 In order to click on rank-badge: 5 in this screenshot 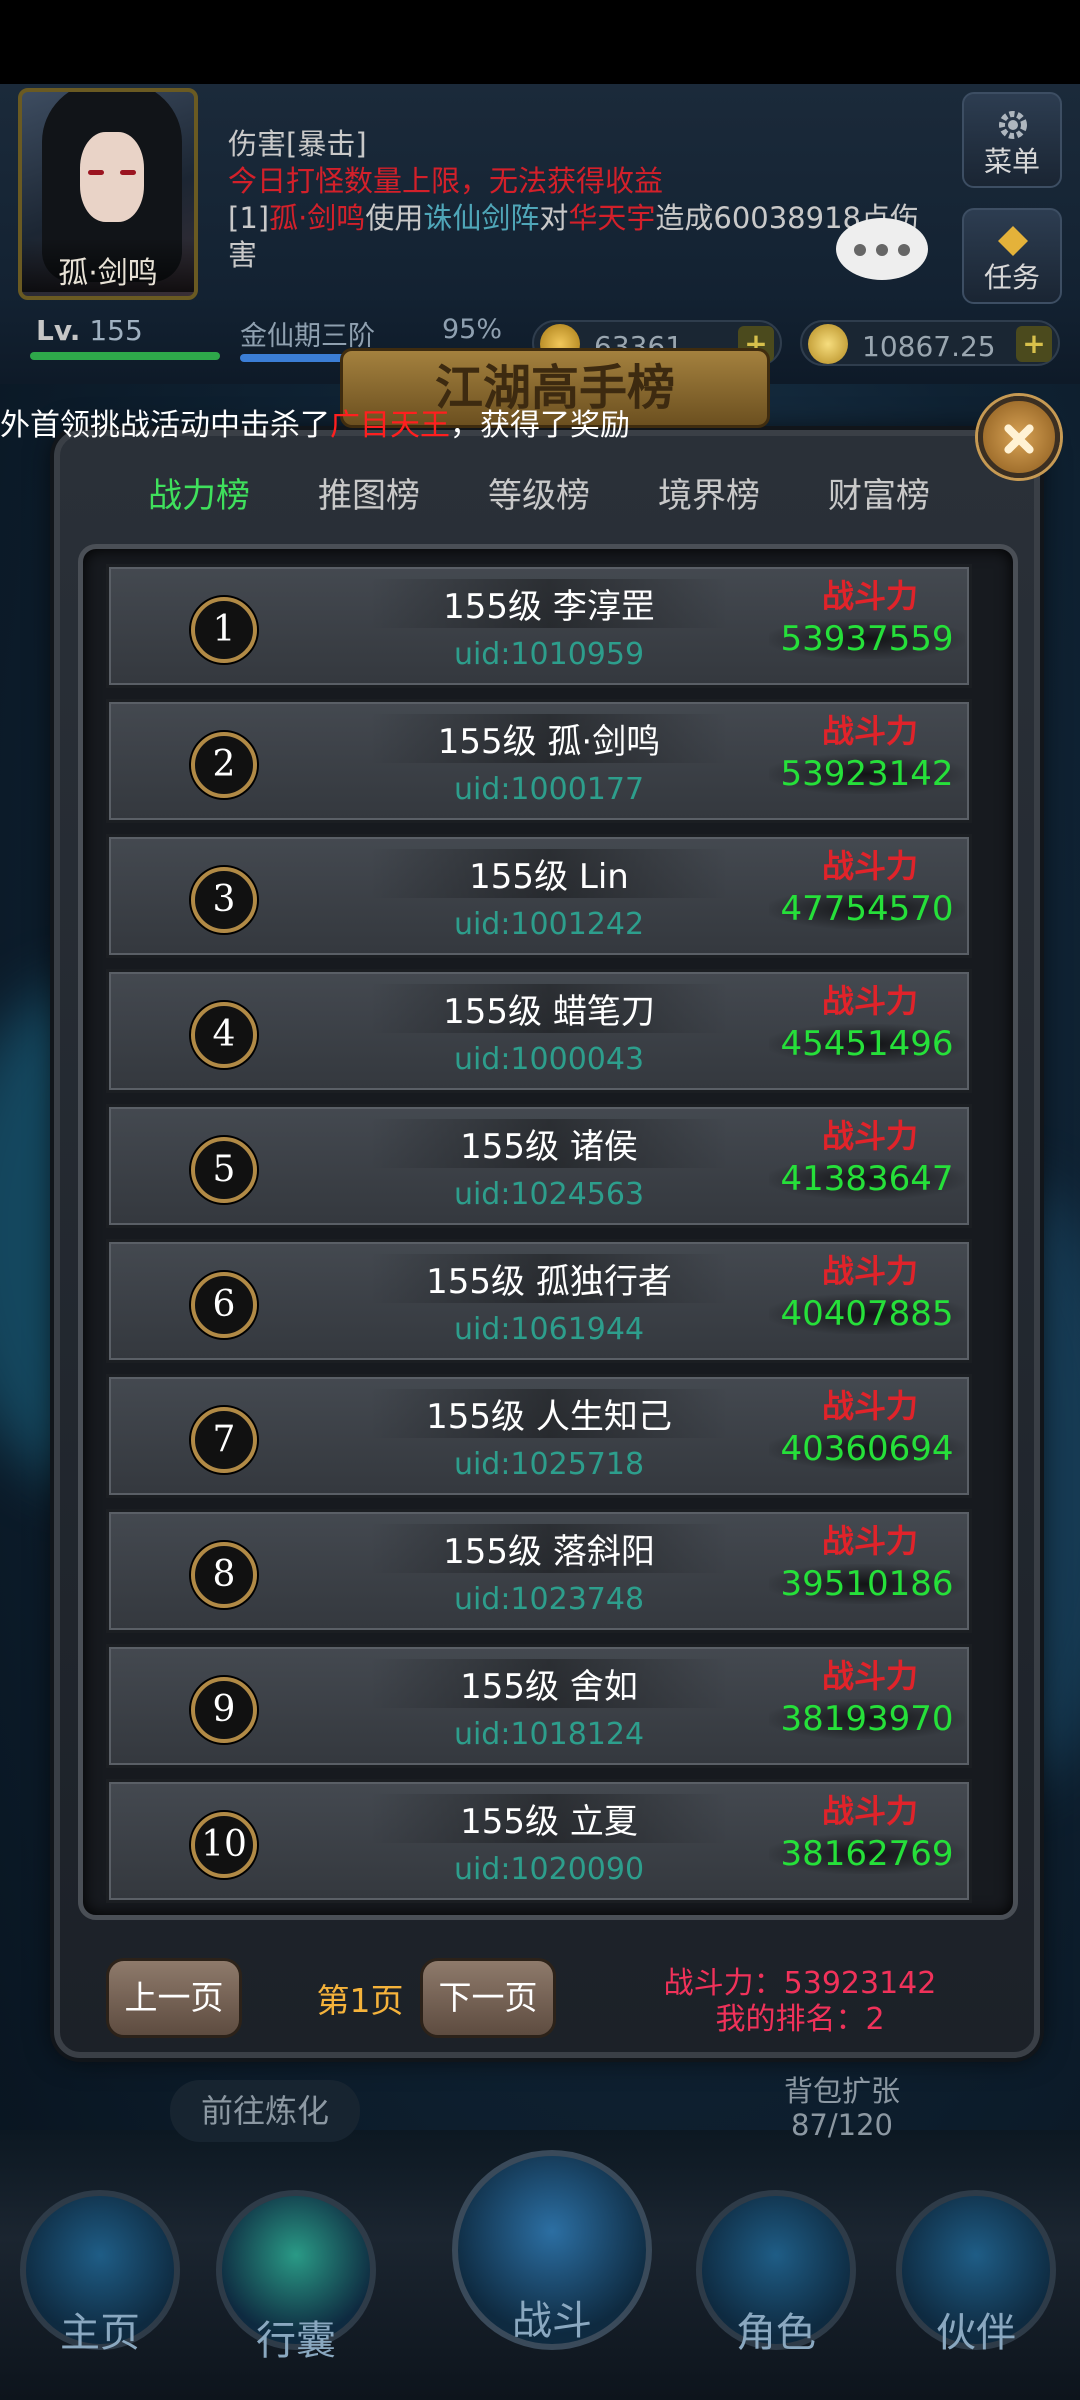, I will do `click(224, 1170)`.